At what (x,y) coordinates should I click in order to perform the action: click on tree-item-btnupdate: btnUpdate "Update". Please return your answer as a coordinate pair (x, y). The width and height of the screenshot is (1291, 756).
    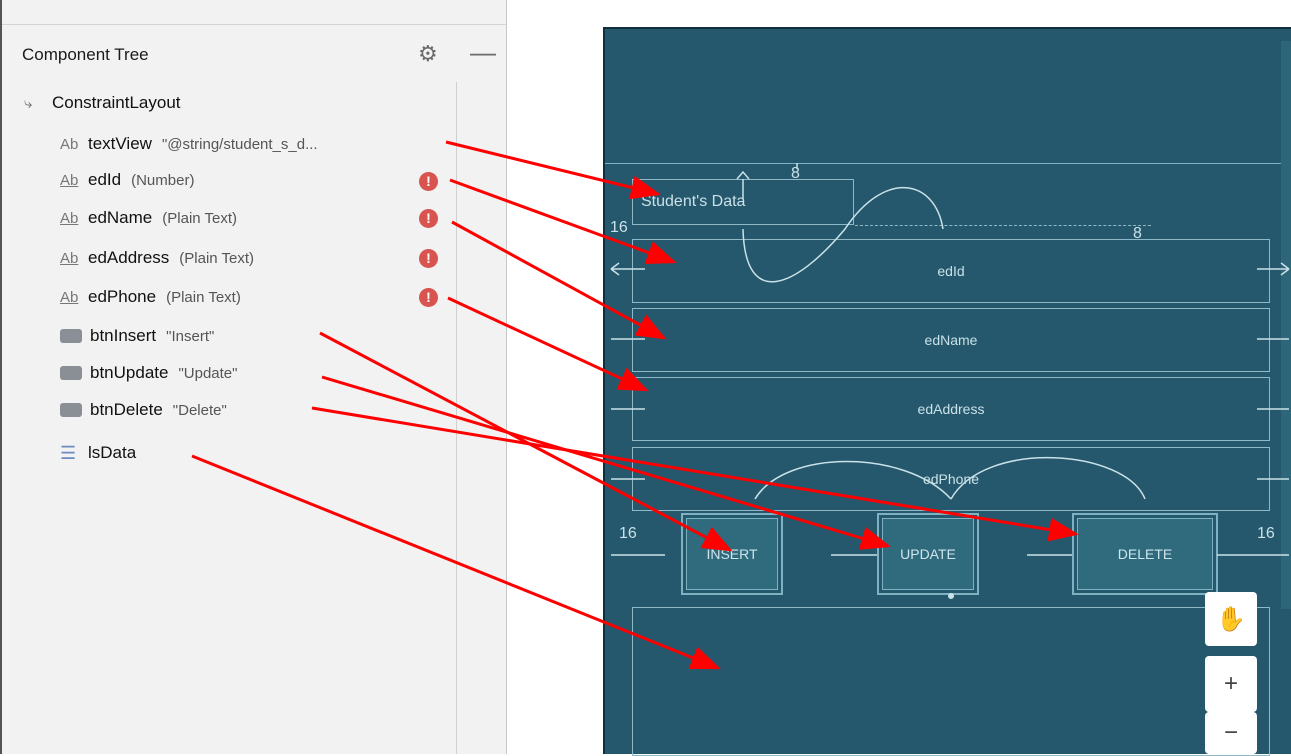
    Looking at the image, I should click on (148, 373).